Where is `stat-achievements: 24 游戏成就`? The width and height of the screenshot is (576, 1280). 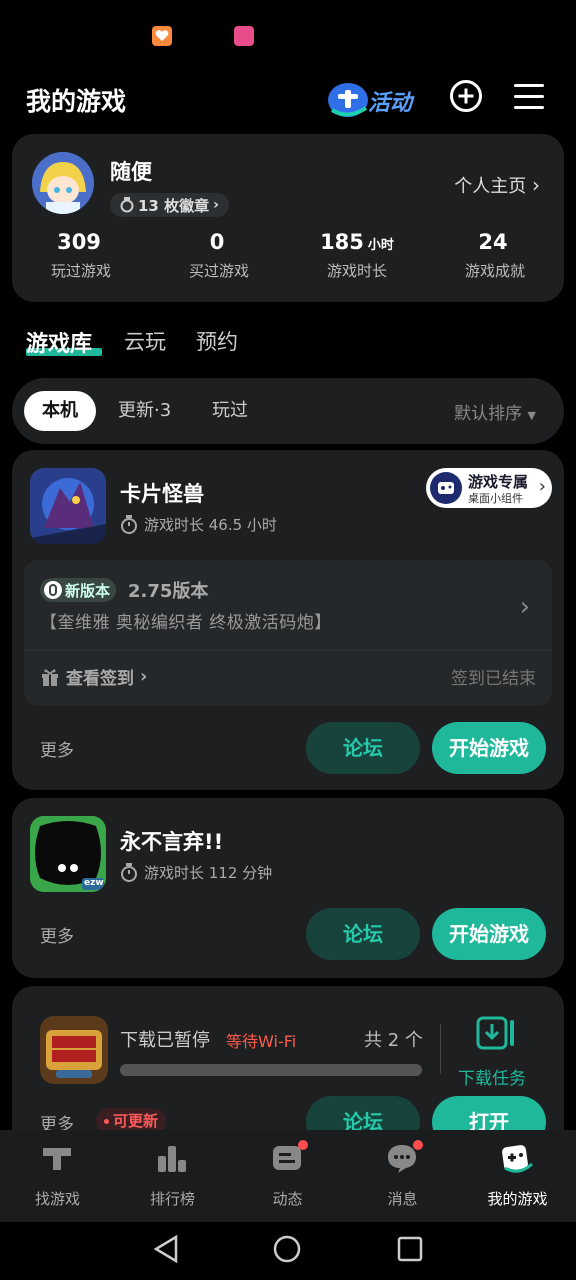 stat-achievements: 24 游戏成就 is located at coordinates (495, 255).